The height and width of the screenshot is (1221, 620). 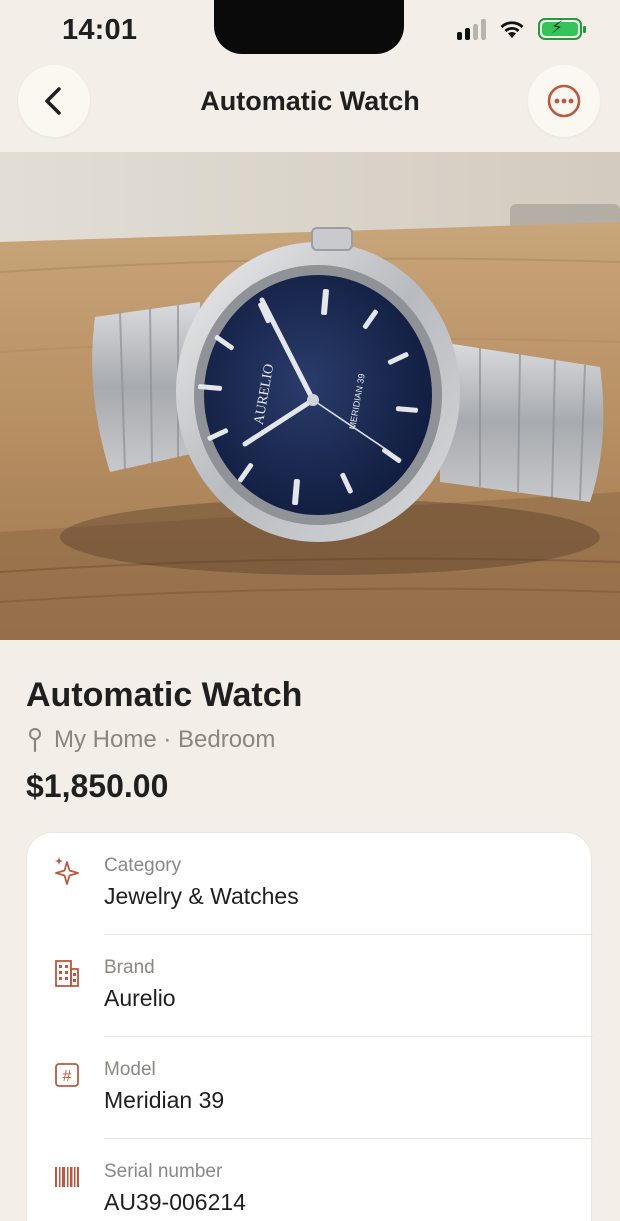 I want to click on wifi-icon, so click(x=512, y=29).